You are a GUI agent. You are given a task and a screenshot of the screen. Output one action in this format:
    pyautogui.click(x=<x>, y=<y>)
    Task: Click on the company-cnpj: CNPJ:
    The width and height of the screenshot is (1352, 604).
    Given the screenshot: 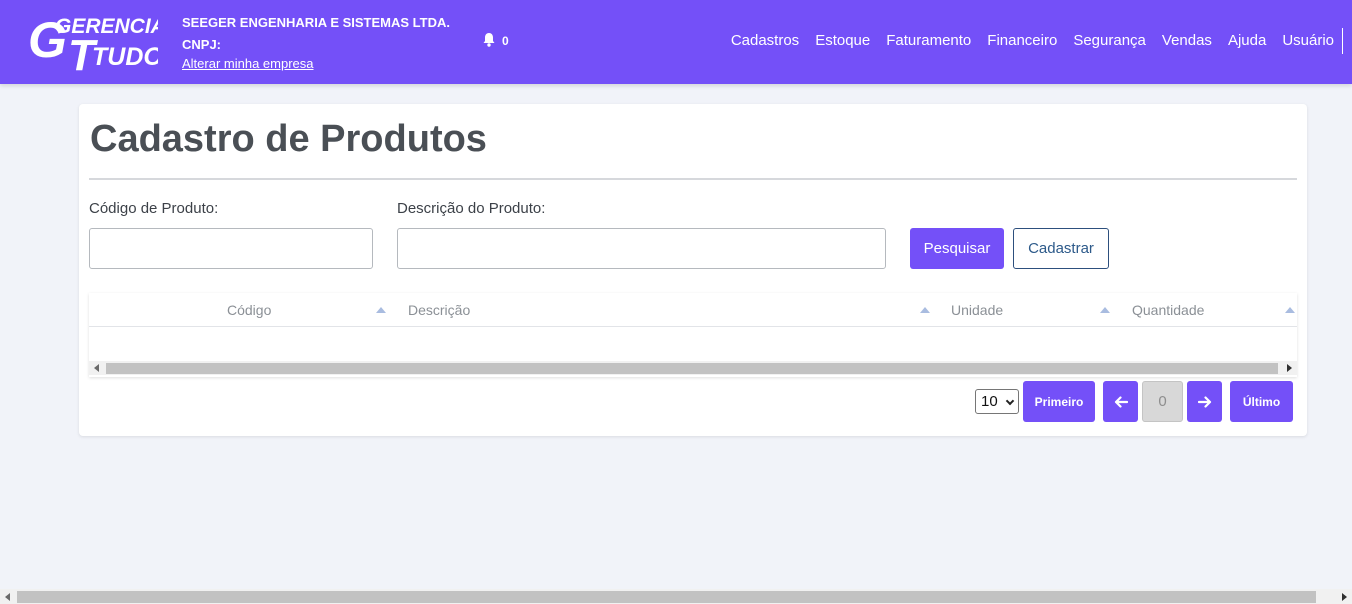 What is the action you would take?
    pyautogui.click(x=202, y=44)
    